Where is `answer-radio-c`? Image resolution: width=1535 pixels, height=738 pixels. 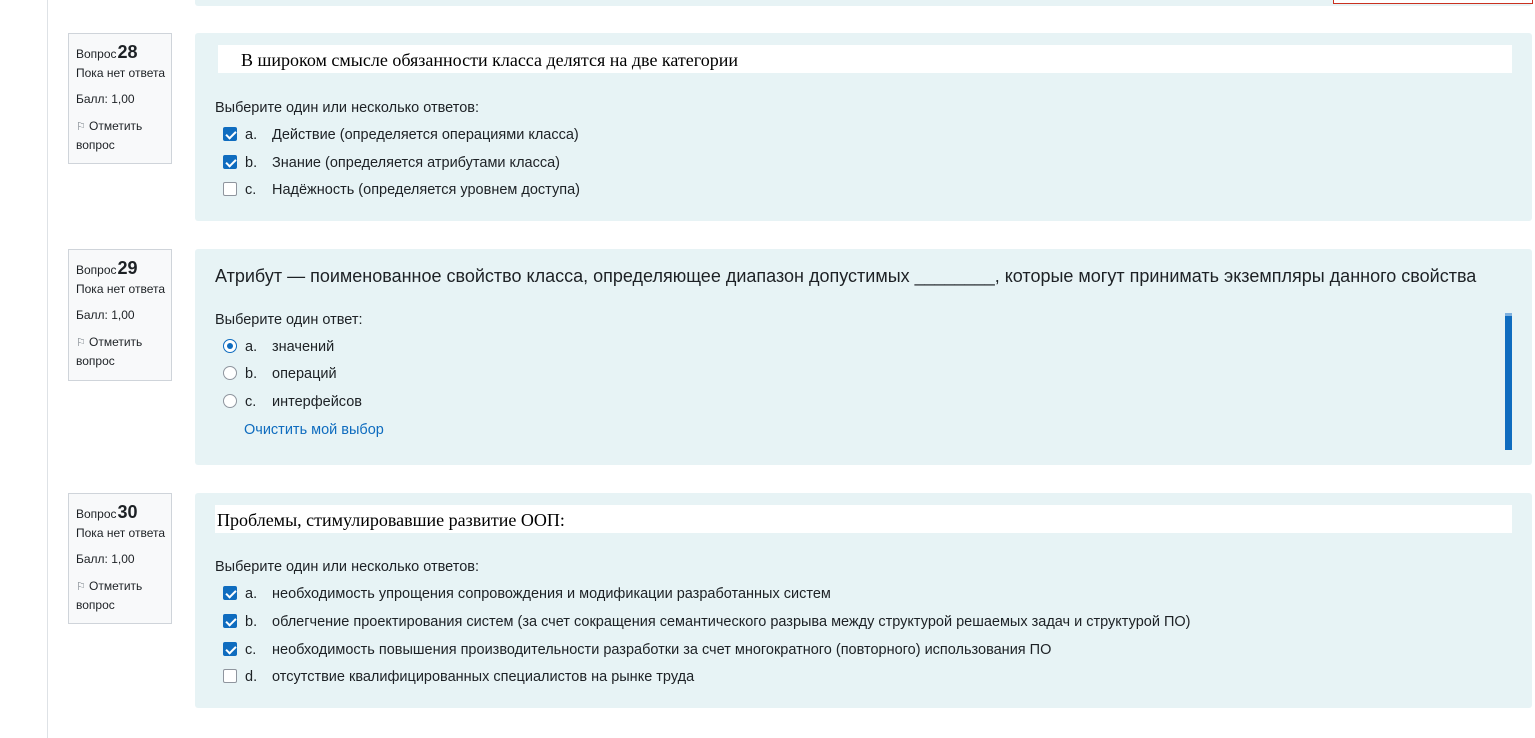
answer-radio-c is located at coordinates (230, 401).